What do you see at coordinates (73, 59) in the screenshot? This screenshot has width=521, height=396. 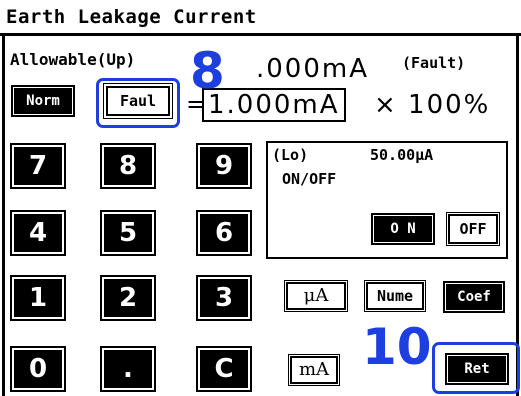 I see `allowable-label: Allowable(Up)` at bounding box center [73, 59].